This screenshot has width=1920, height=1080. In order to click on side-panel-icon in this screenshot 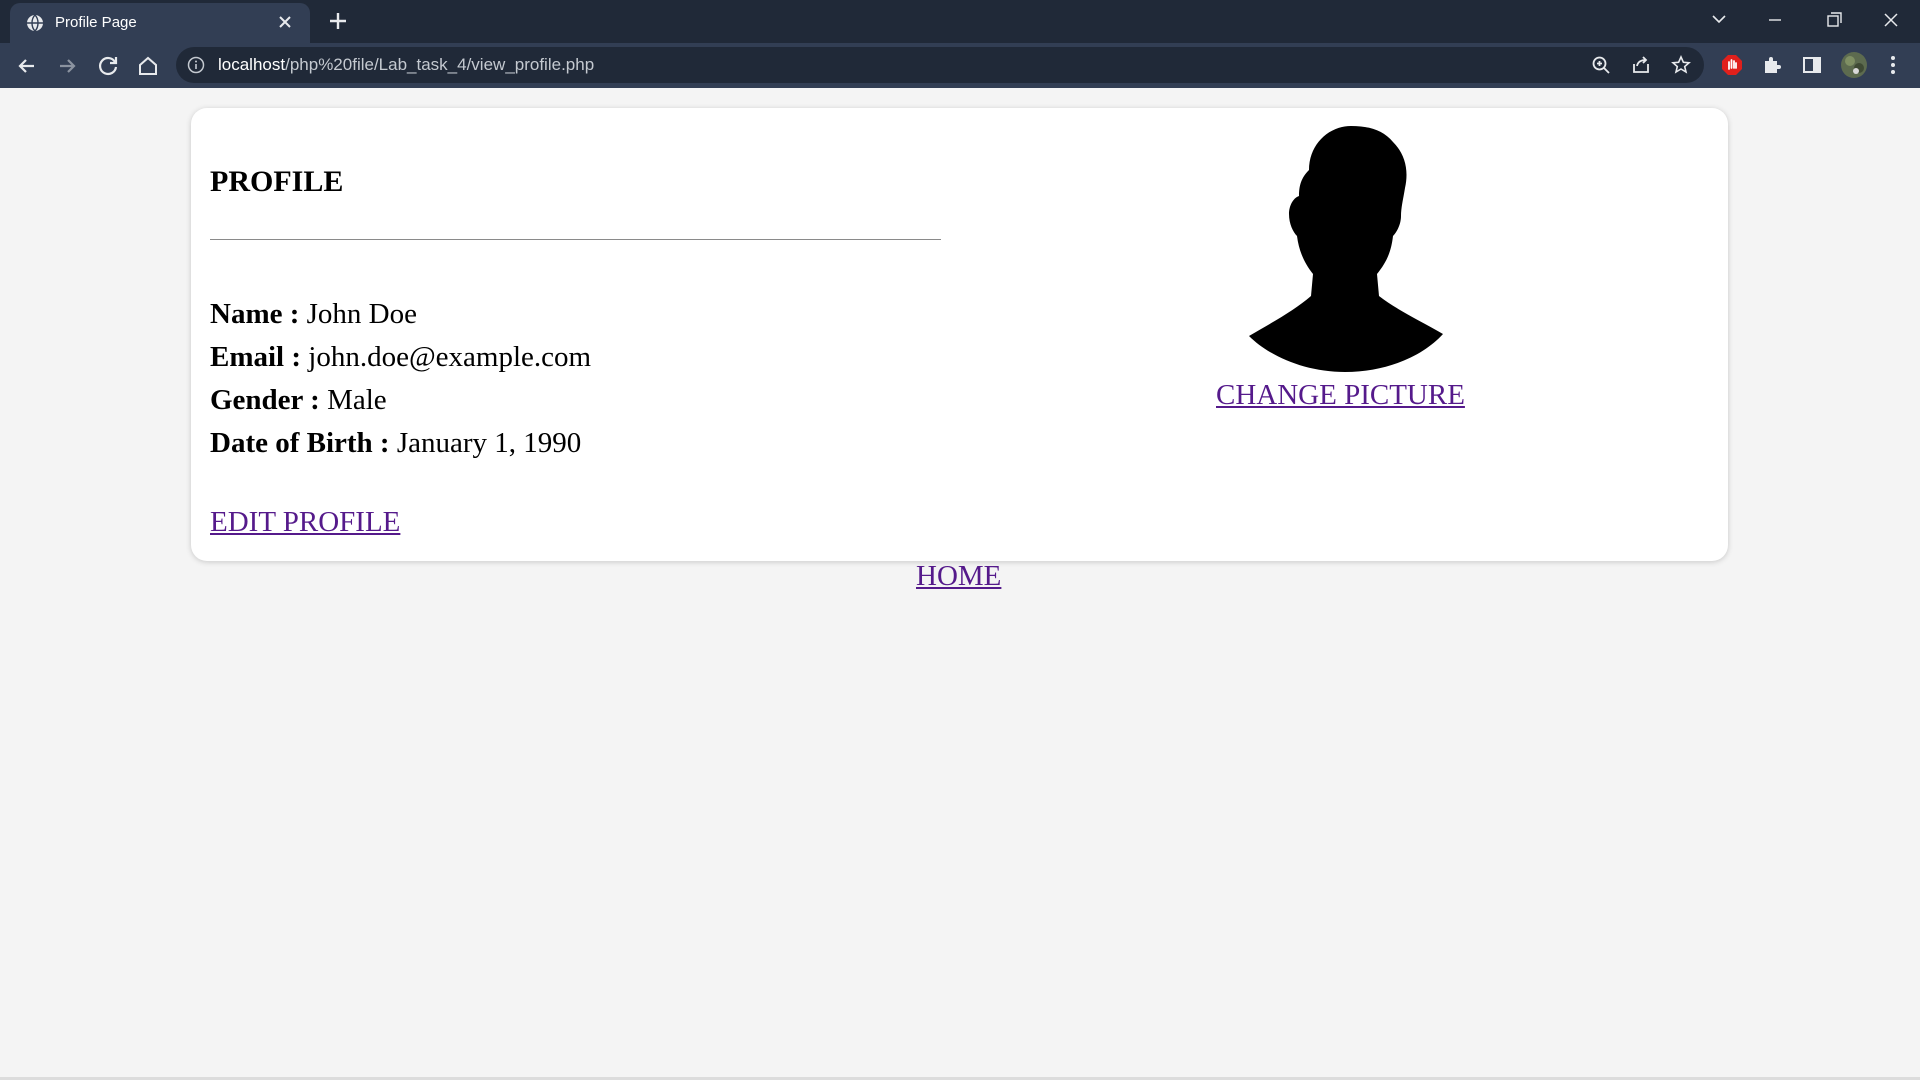, I will do `click(1812, 65)`.